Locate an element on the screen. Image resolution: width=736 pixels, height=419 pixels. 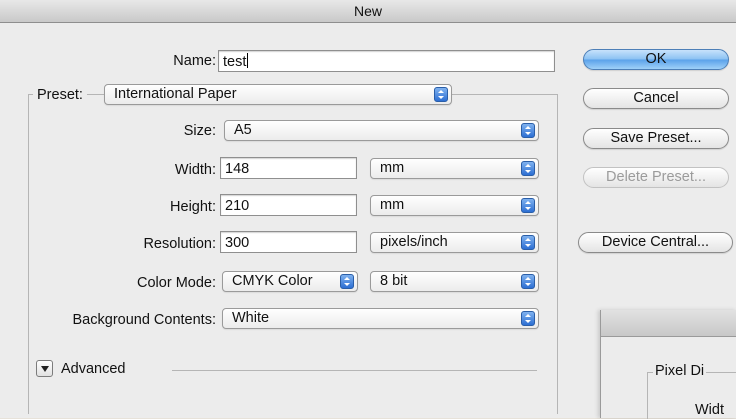
dialog-title-bar: New is located at coordinates (368, 11).